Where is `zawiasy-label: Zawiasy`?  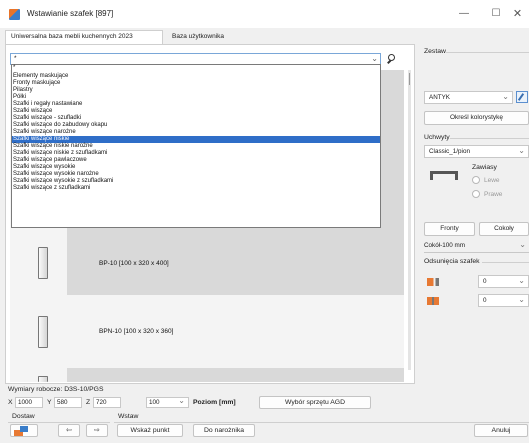
zawiasy-label: Zawiasy is located at coordinates (484, 167).